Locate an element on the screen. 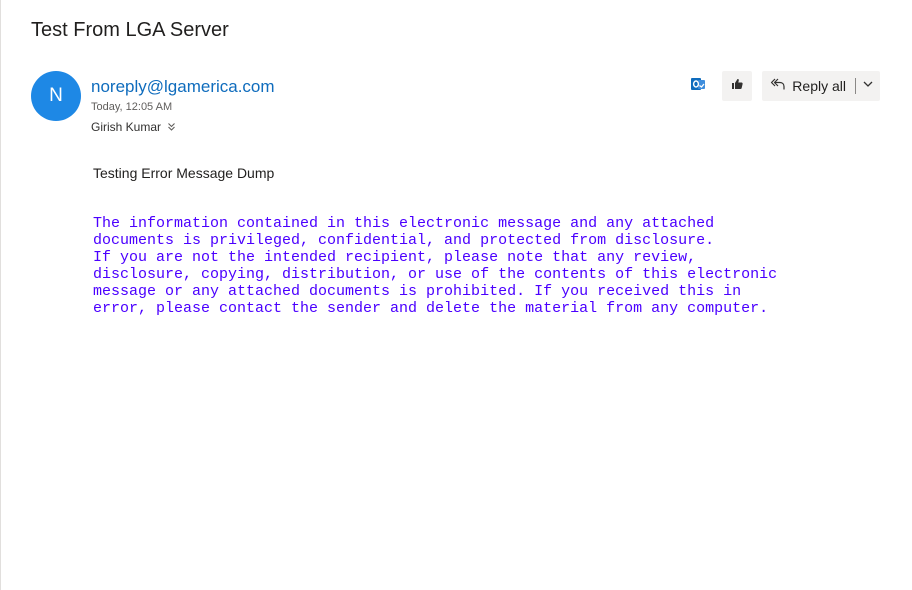 The width and height of the screenshot is (912, 590). reply-all-label: Reply all is located at coordinates (819, 86).